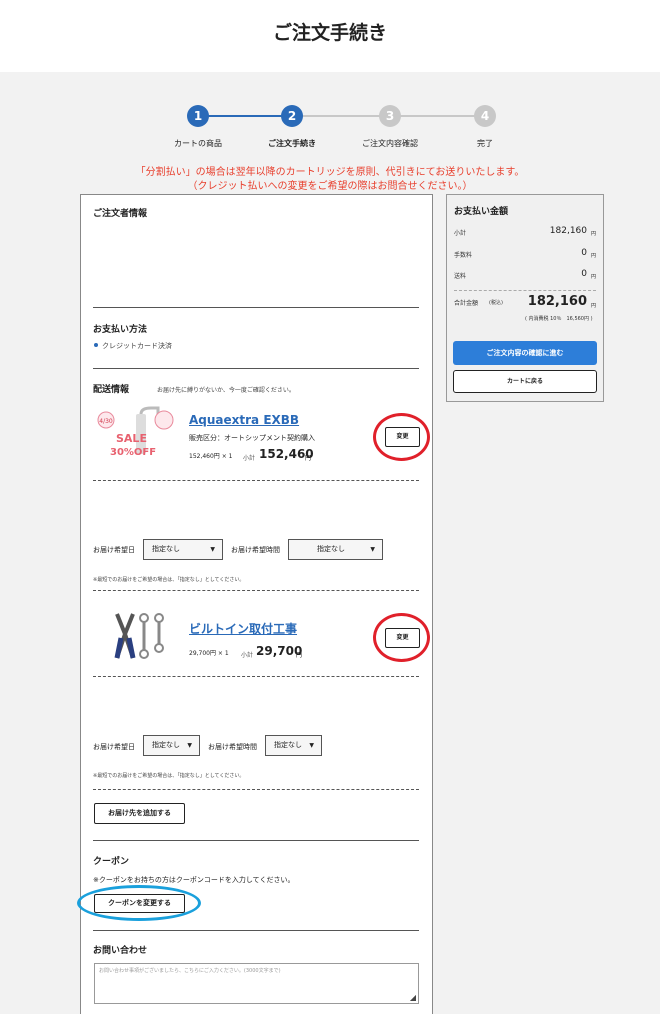 This screenshot has width=660, height=1014. I want to click on inquiry-title: お問い合わせ, so click(120, 951).